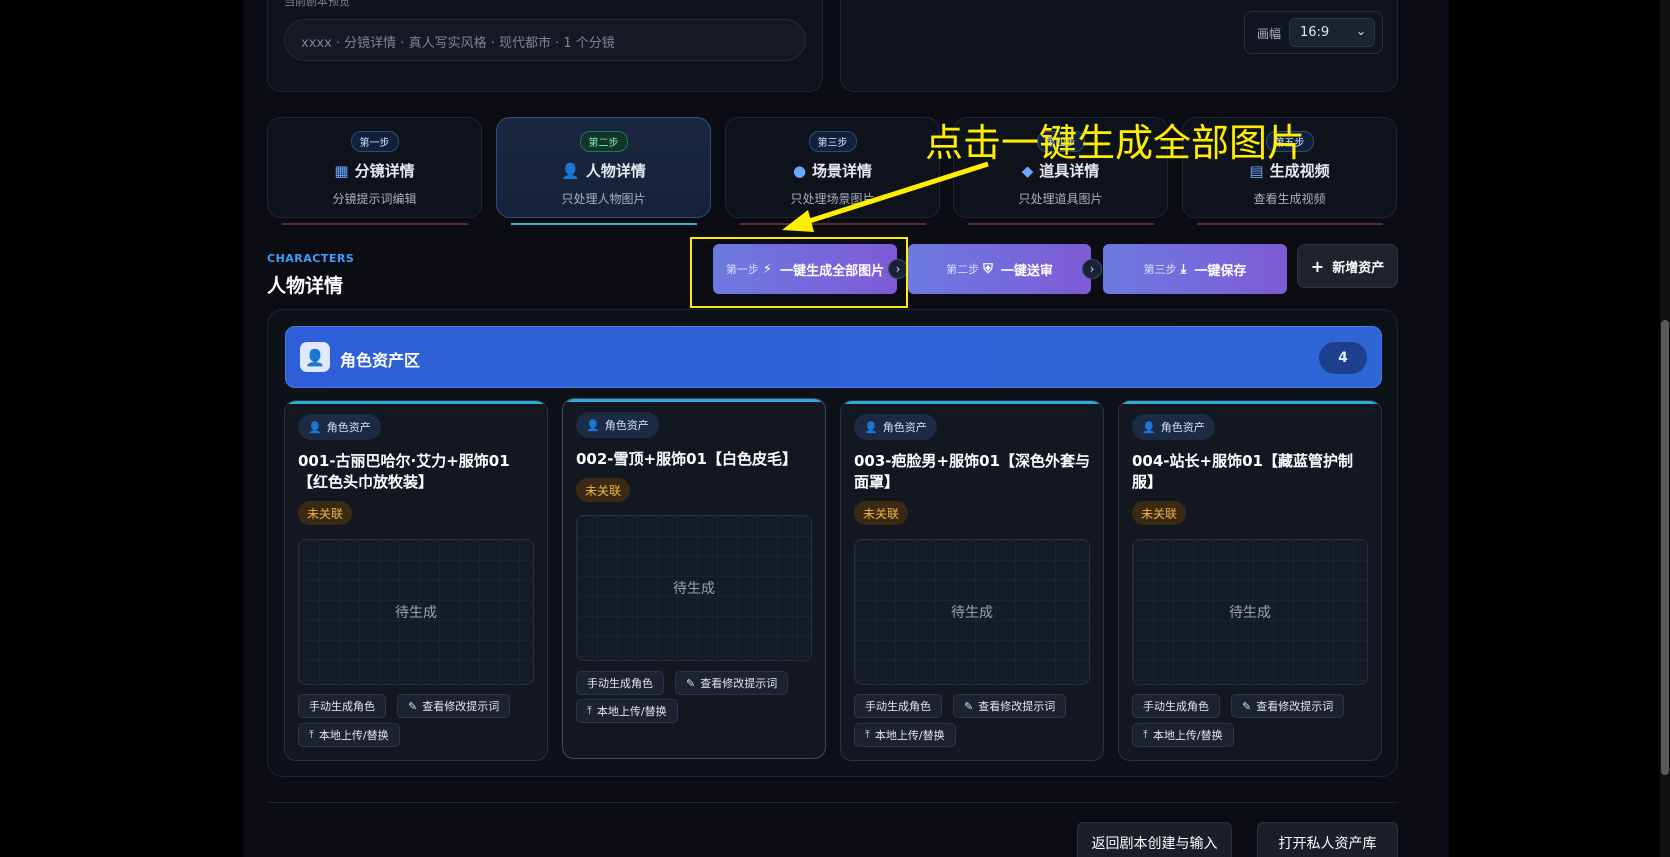  I want to click on tab-step-1-storyboard: 第一步 ▦ 分镜详情 分镜提示词编辑, so click(374, 167).